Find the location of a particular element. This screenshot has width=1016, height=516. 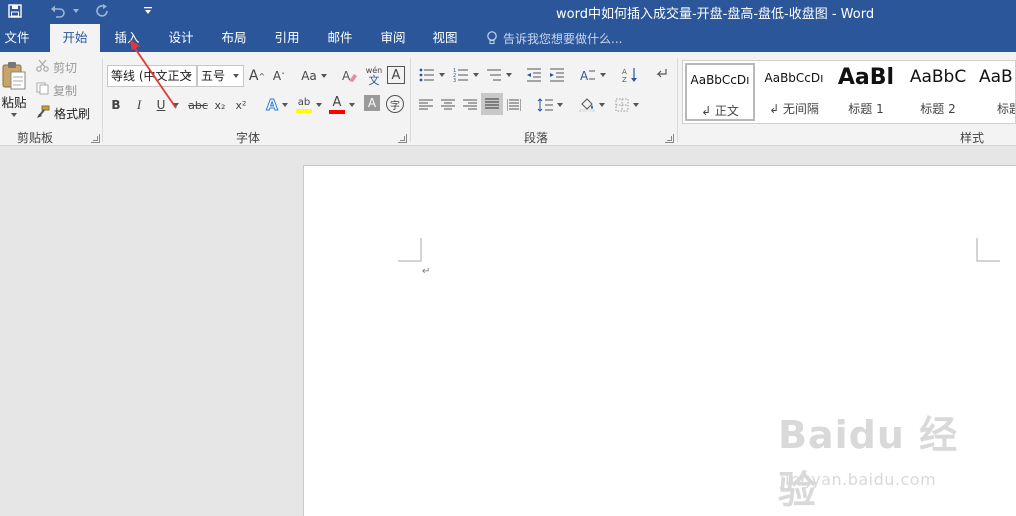

numbering-button: 123 is located at coordinates (466, 75).